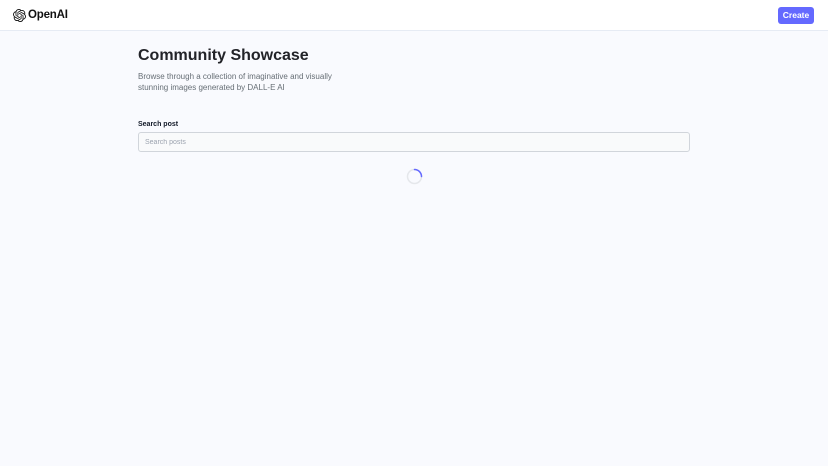 This screenshot has height=466, width=828. I want to click on search-label: Search post, so click(158, 124).